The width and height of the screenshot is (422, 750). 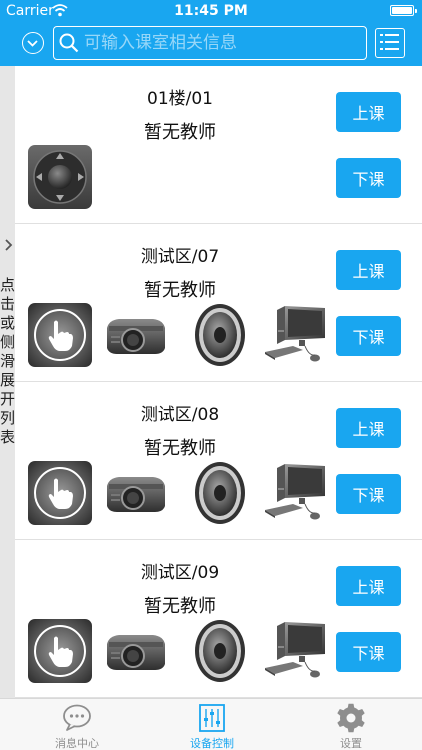 I want to click on chevron-right-icon, so click(x=9, y=245).